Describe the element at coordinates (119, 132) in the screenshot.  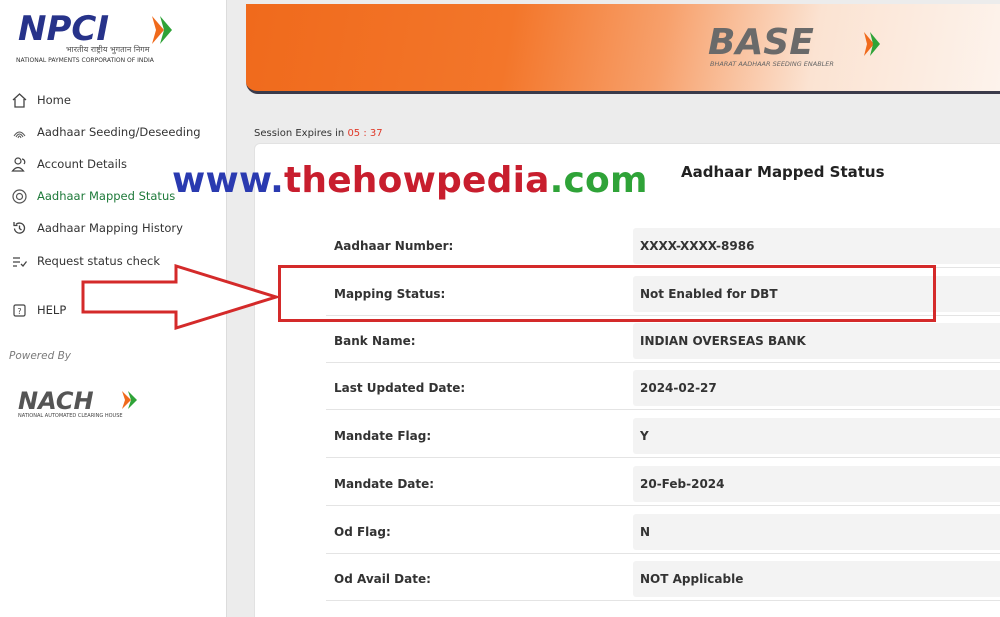
I see `sidebar-item-label: Aadhaar Seeding/Deseeding` at that location.